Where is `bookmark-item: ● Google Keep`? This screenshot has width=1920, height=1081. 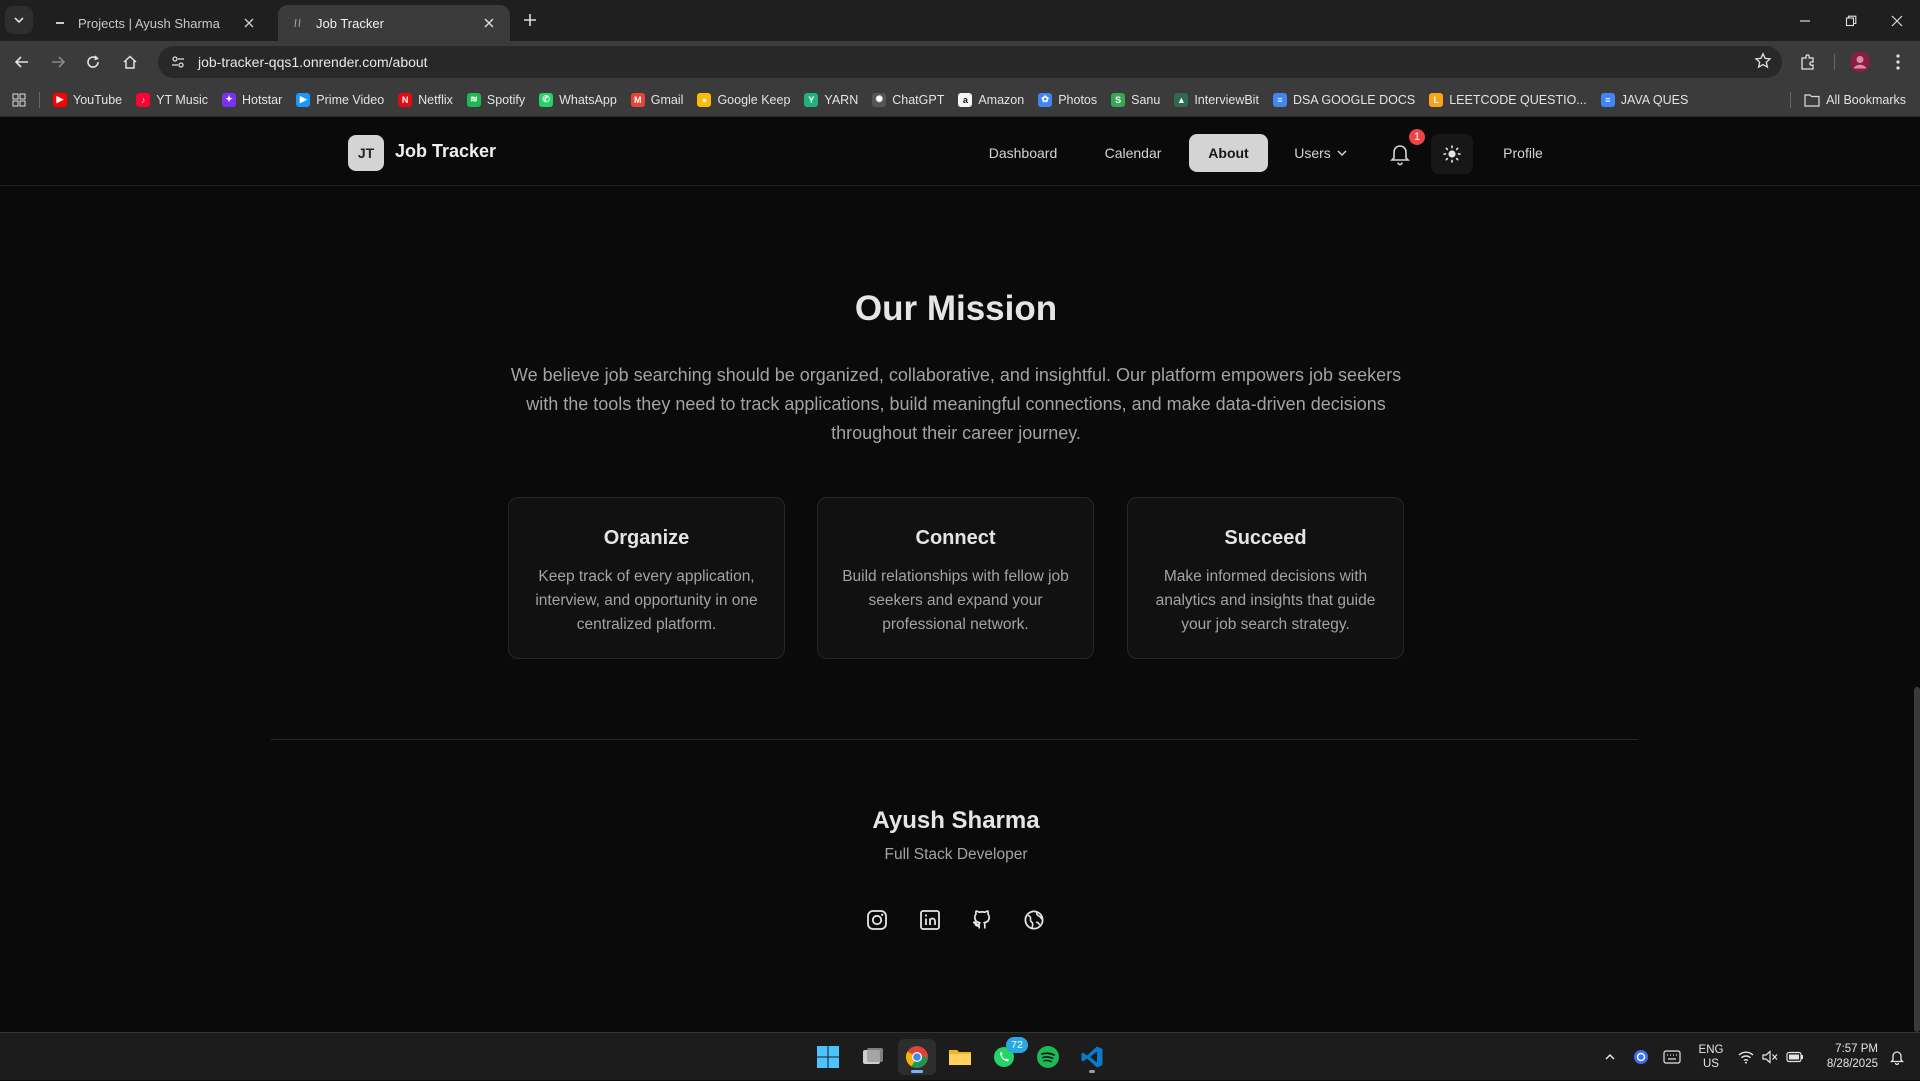
bookmark-item: ● Google Keep is located at coordinates (743, 100).